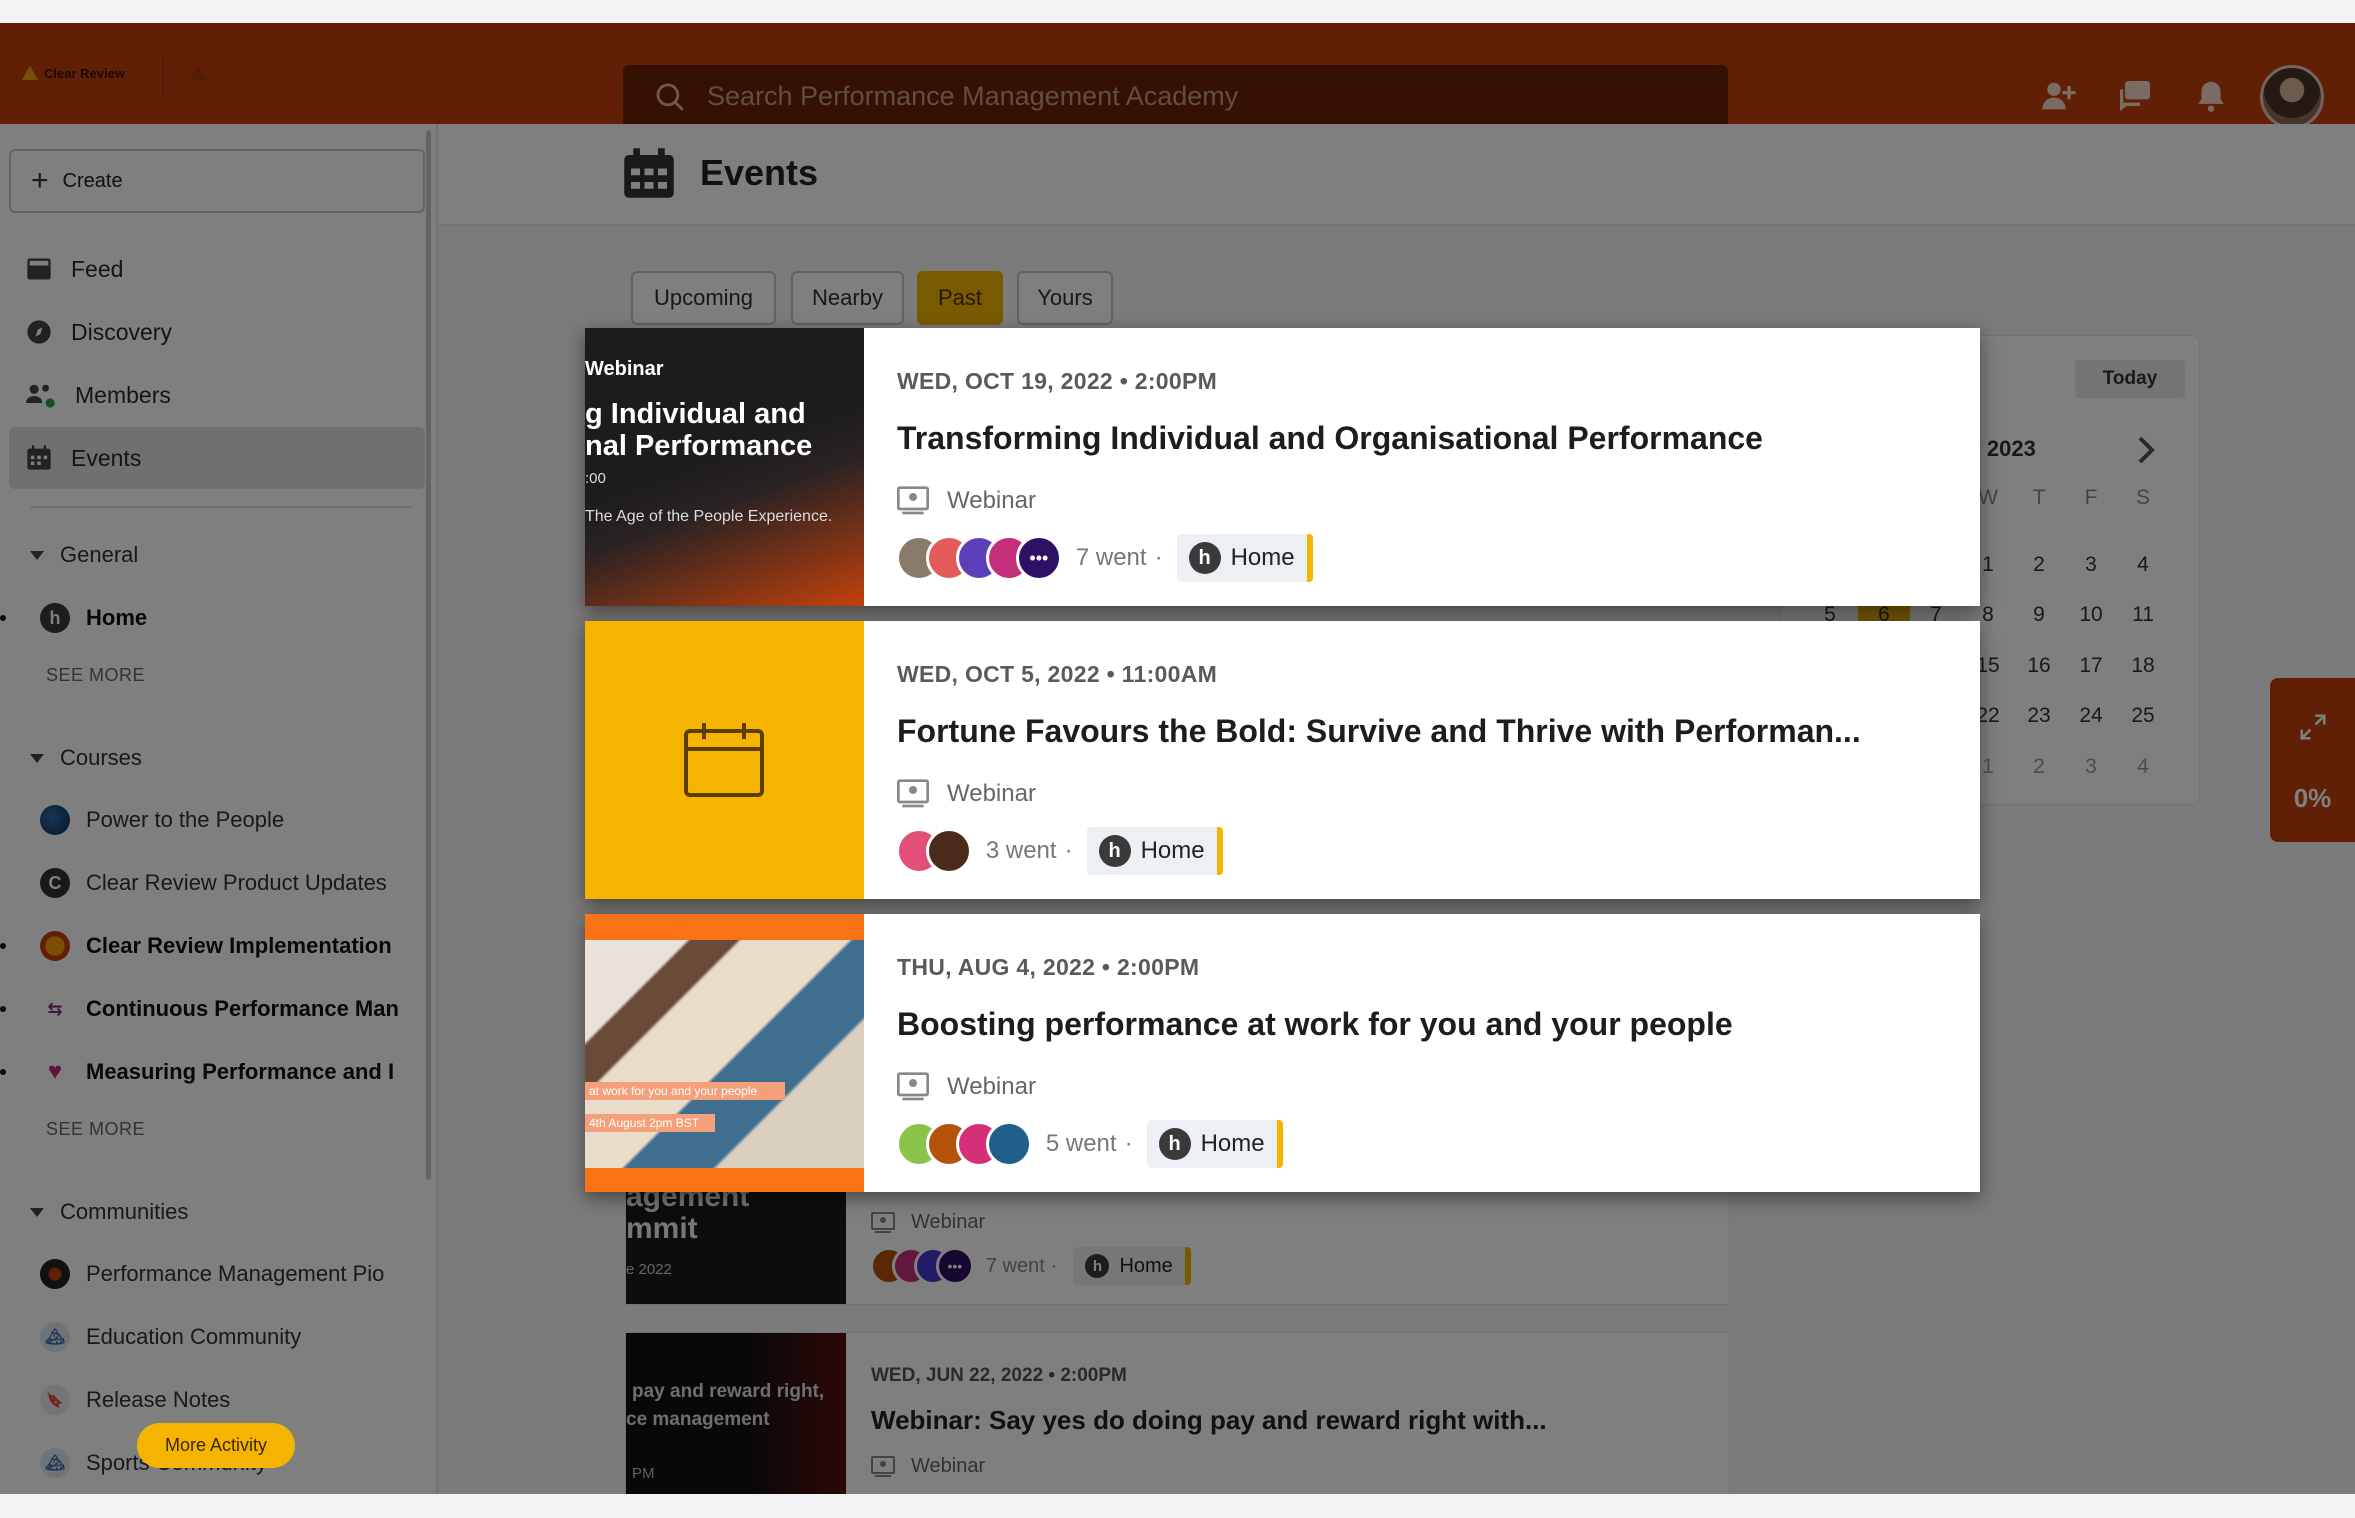 The image size is (2355, 1518). Describe the element at coordinates (698, 1419) in the screenshot. I see `thumb-text: ce management` at that location.